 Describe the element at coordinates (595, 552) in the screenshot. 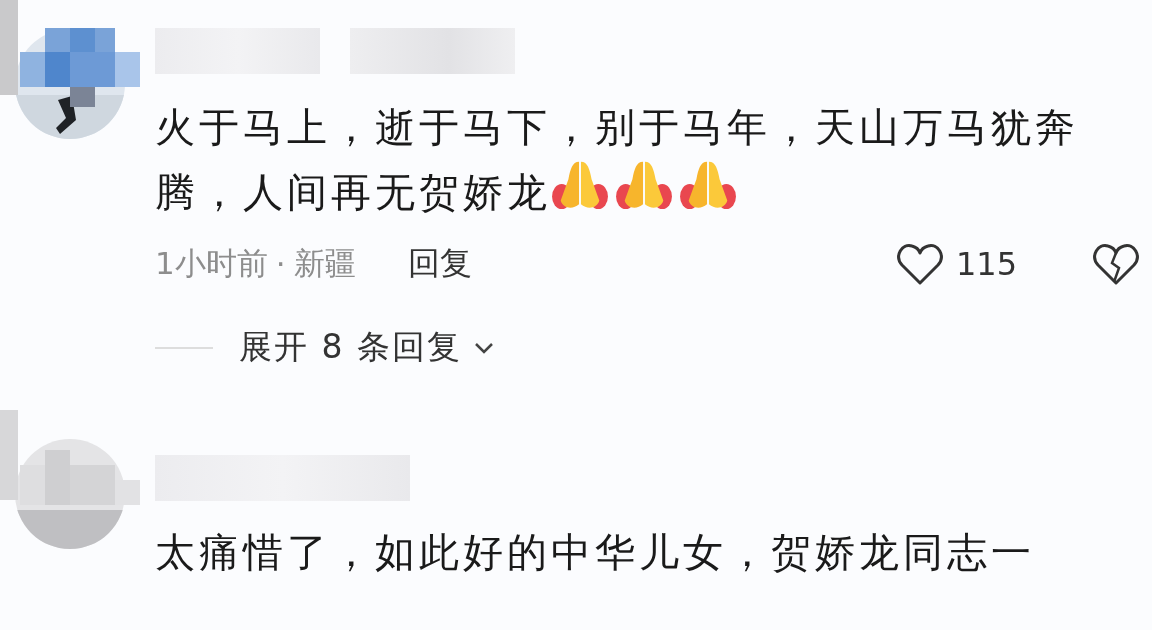

I see `comment-text: 太痛惜了，如此好的中华儿女，贺娇龙同志一` at that location.